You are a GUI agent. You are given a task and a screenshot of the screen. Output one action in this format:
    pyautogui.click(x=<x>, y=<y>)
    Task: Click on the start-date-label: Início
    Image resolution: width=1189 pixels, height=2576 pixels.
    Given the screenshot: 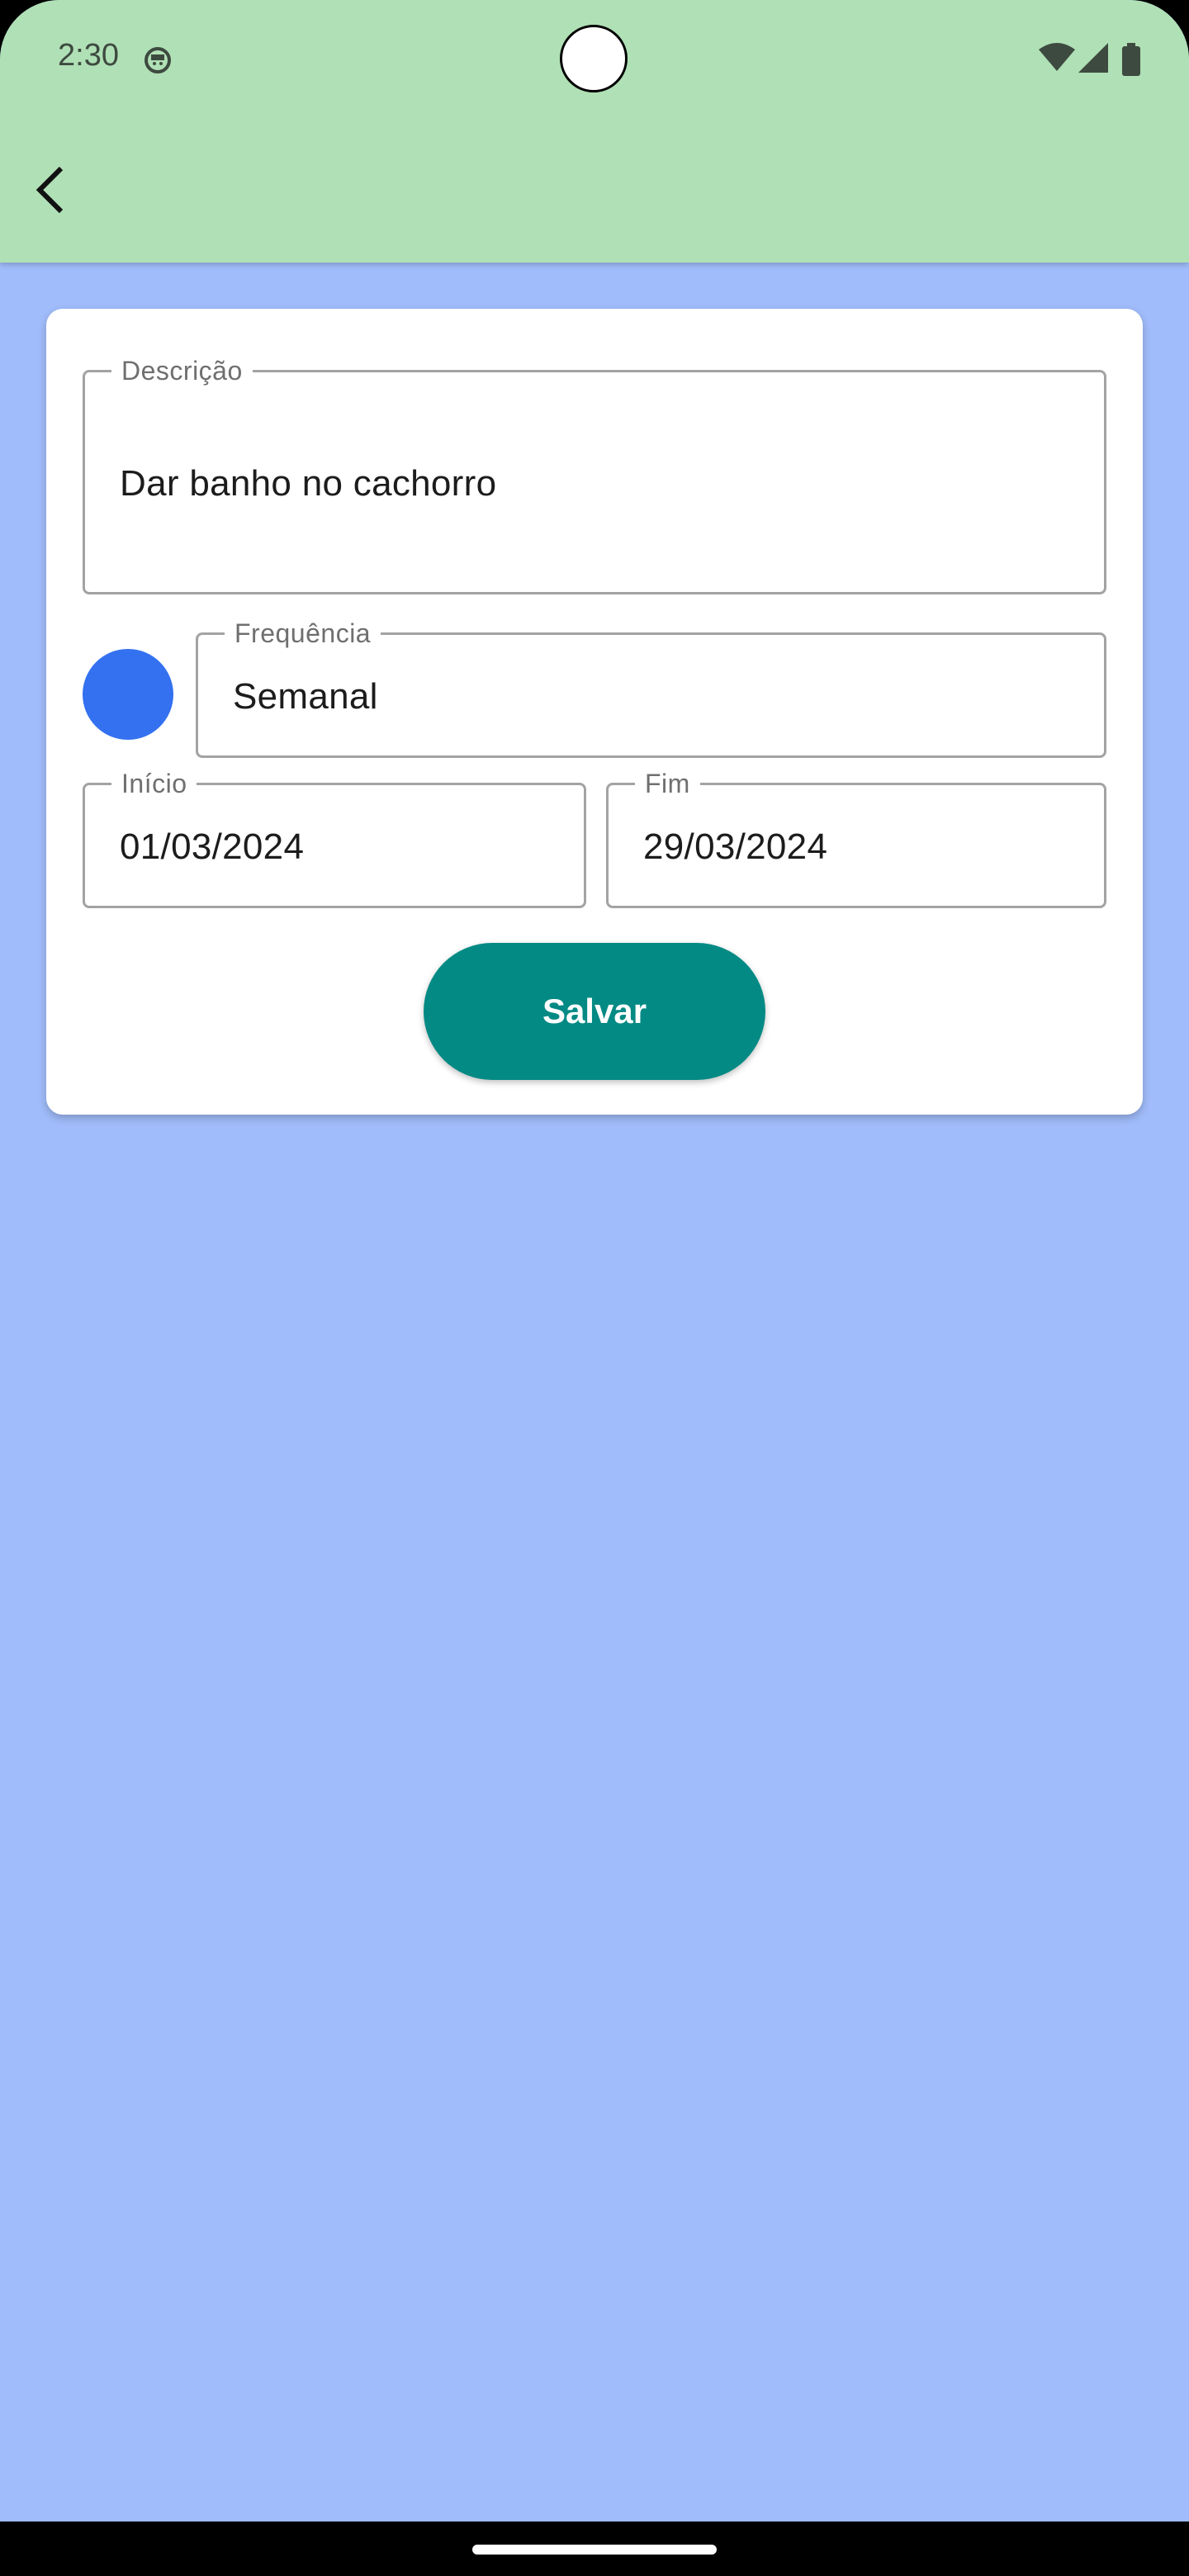 What is the action you would take?
    pyautogui.click(x=154, y=783)
    